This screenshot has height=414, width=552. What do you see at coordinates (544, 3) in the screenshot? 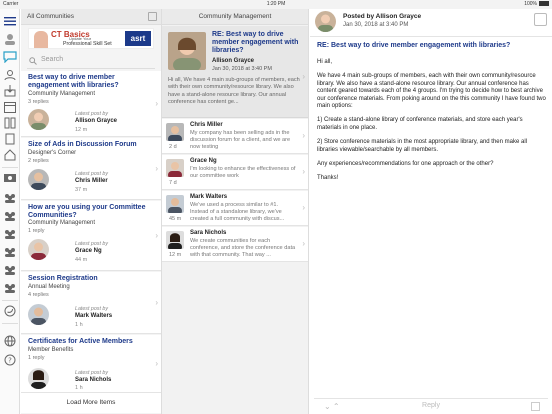
I see `battery-icon` at bounding box center [544, 3].